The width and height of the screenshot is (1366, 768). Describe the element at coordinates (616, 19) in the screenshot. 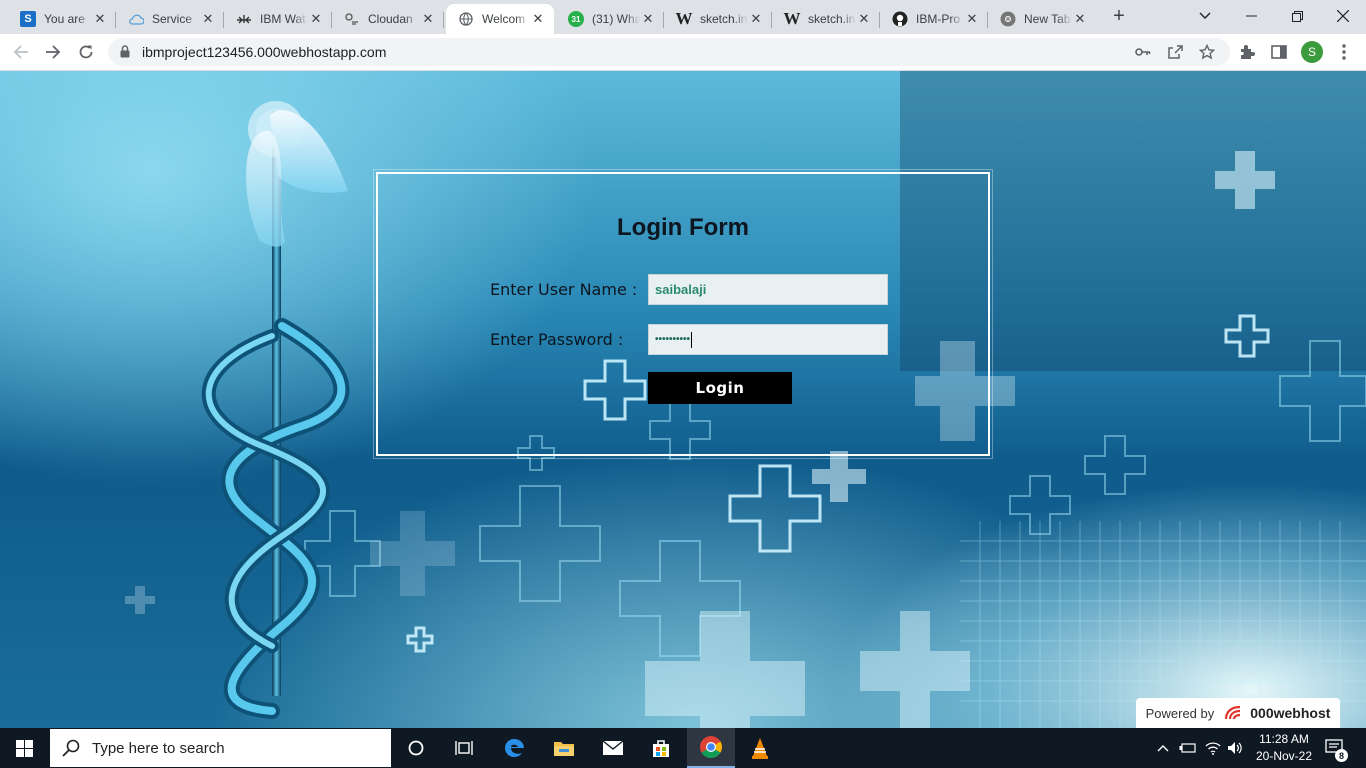

I see `tab-title: (31) Wha` at that location.